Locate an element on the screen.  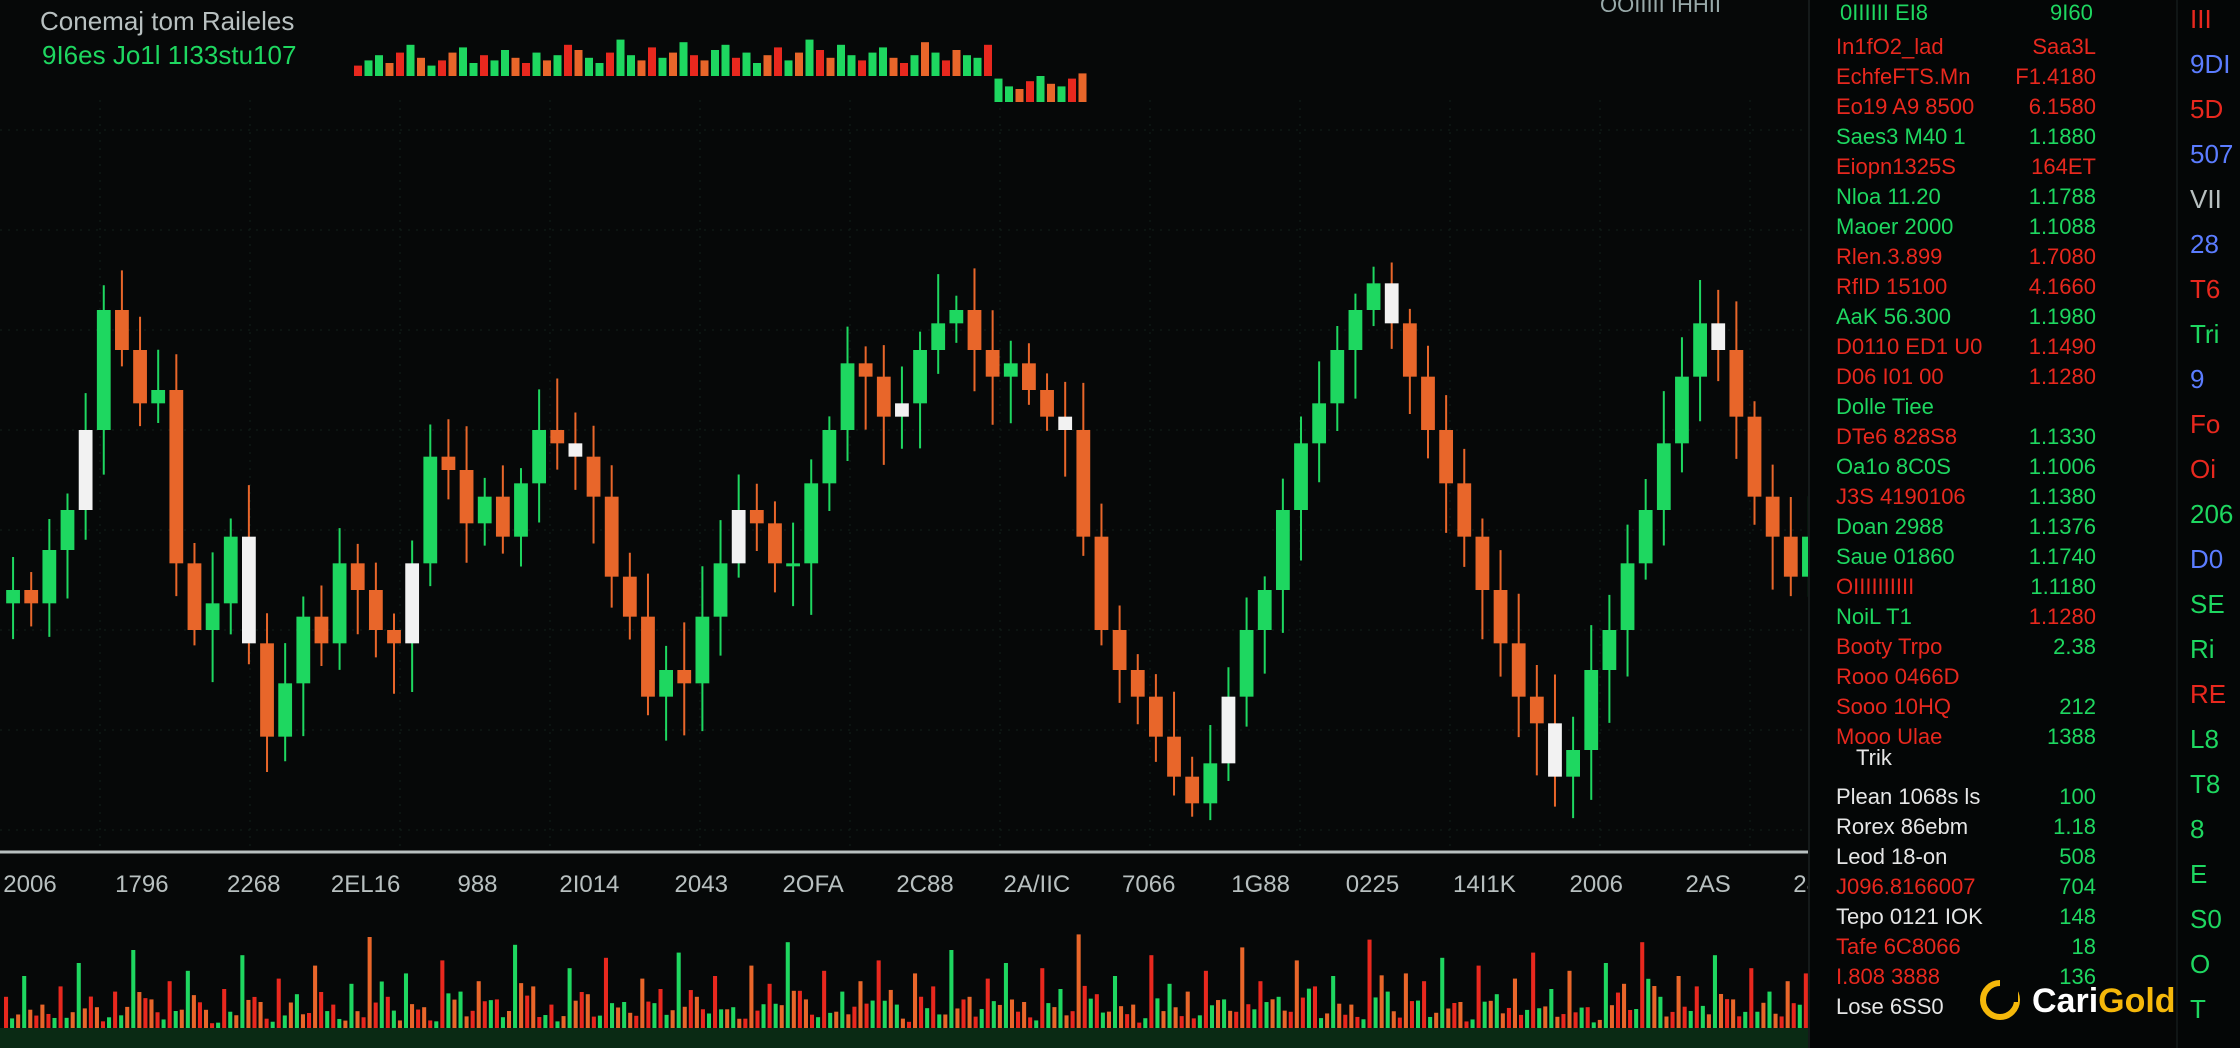
quote-row: J3S 4190106 1.1380 is located at coordinates (1970, 499).